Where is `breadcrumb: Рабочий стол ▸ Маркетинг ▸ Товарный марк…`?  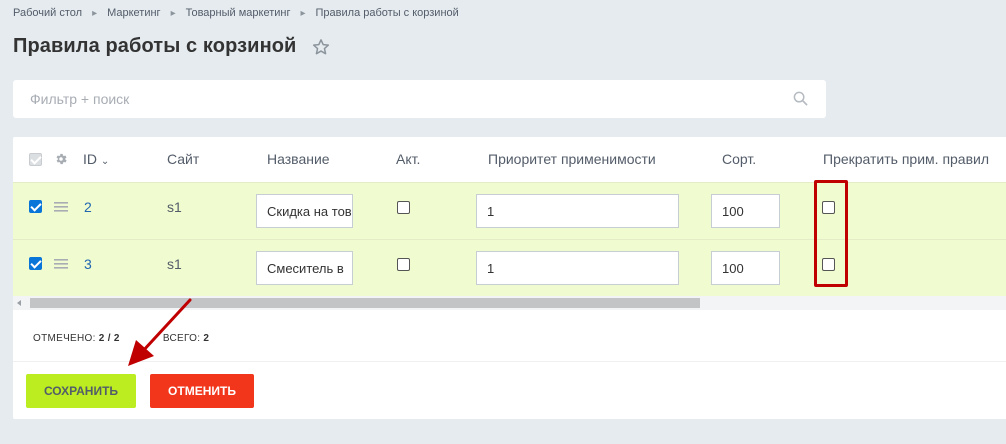 breadcrumb: Рабочий стол ▸ Маркетинг ▸ Товарный марк… is located at coordinates (236, 13).